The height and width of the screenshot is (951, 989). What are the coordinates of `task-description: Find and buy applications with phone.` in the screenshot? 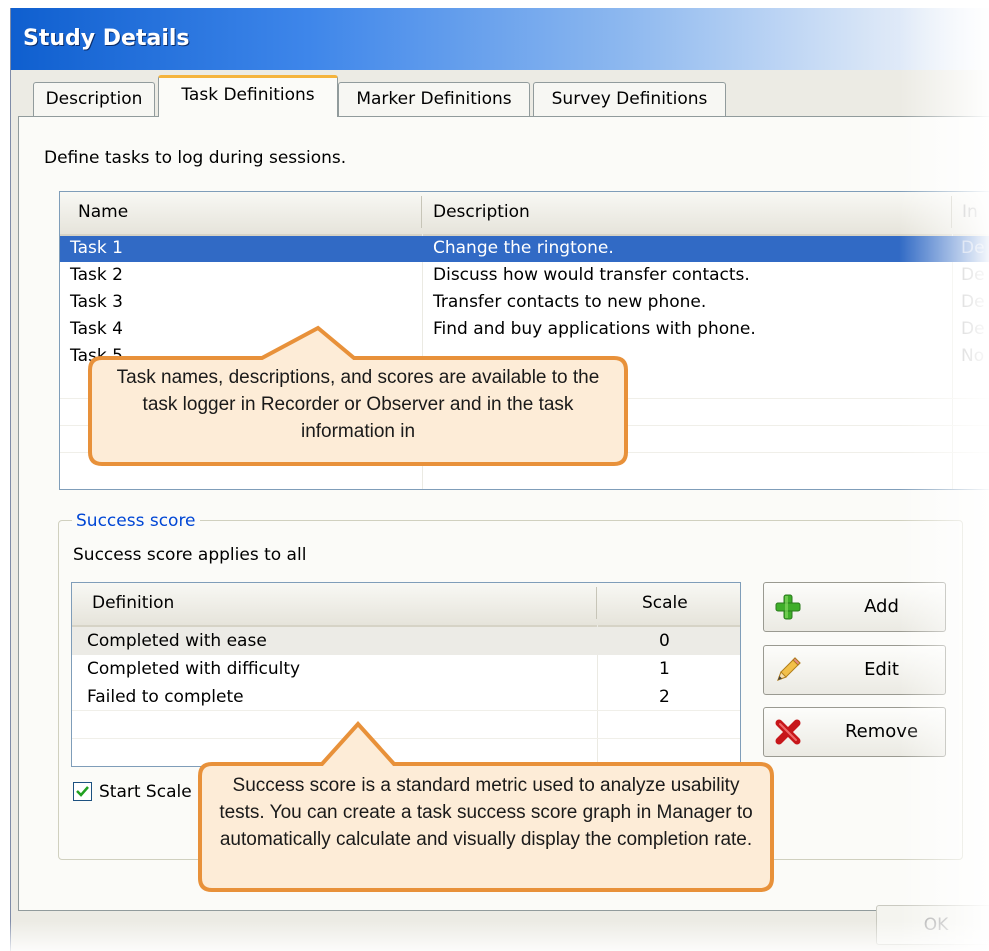 It's located at (594, 329).